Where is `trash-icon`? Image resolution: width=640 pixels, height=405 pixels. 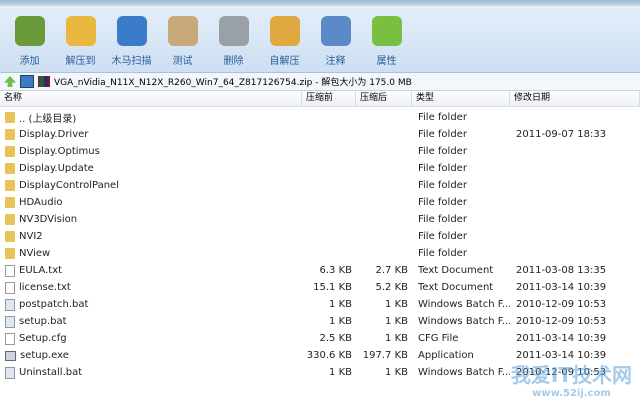 trash-icon is located at coordinates (233, 31).